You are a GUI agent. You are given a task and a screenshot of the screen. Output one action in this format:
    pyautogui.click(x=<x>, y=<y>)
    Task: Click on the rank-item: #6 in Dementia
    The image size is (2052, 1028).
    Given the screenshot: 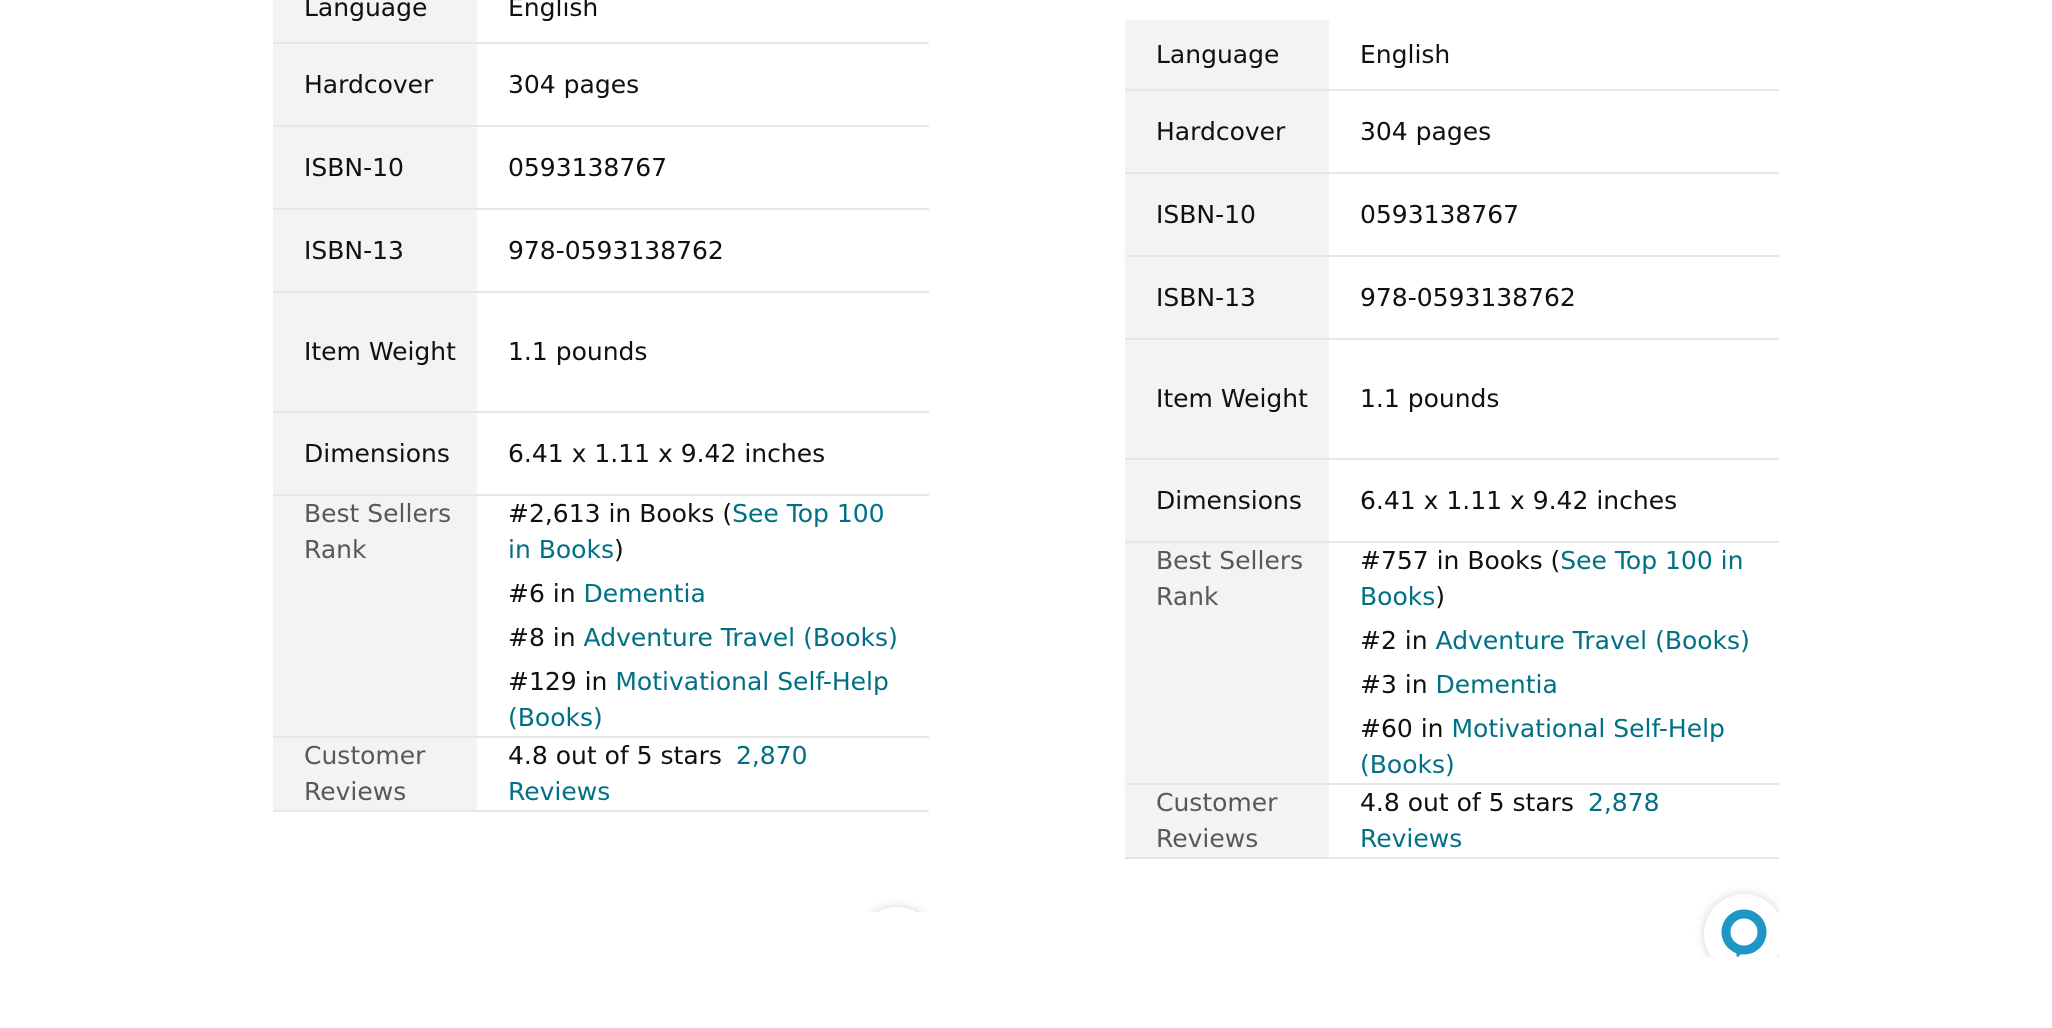 What is the action you would take?
    pyautogui.click(x=706, y=594)
    